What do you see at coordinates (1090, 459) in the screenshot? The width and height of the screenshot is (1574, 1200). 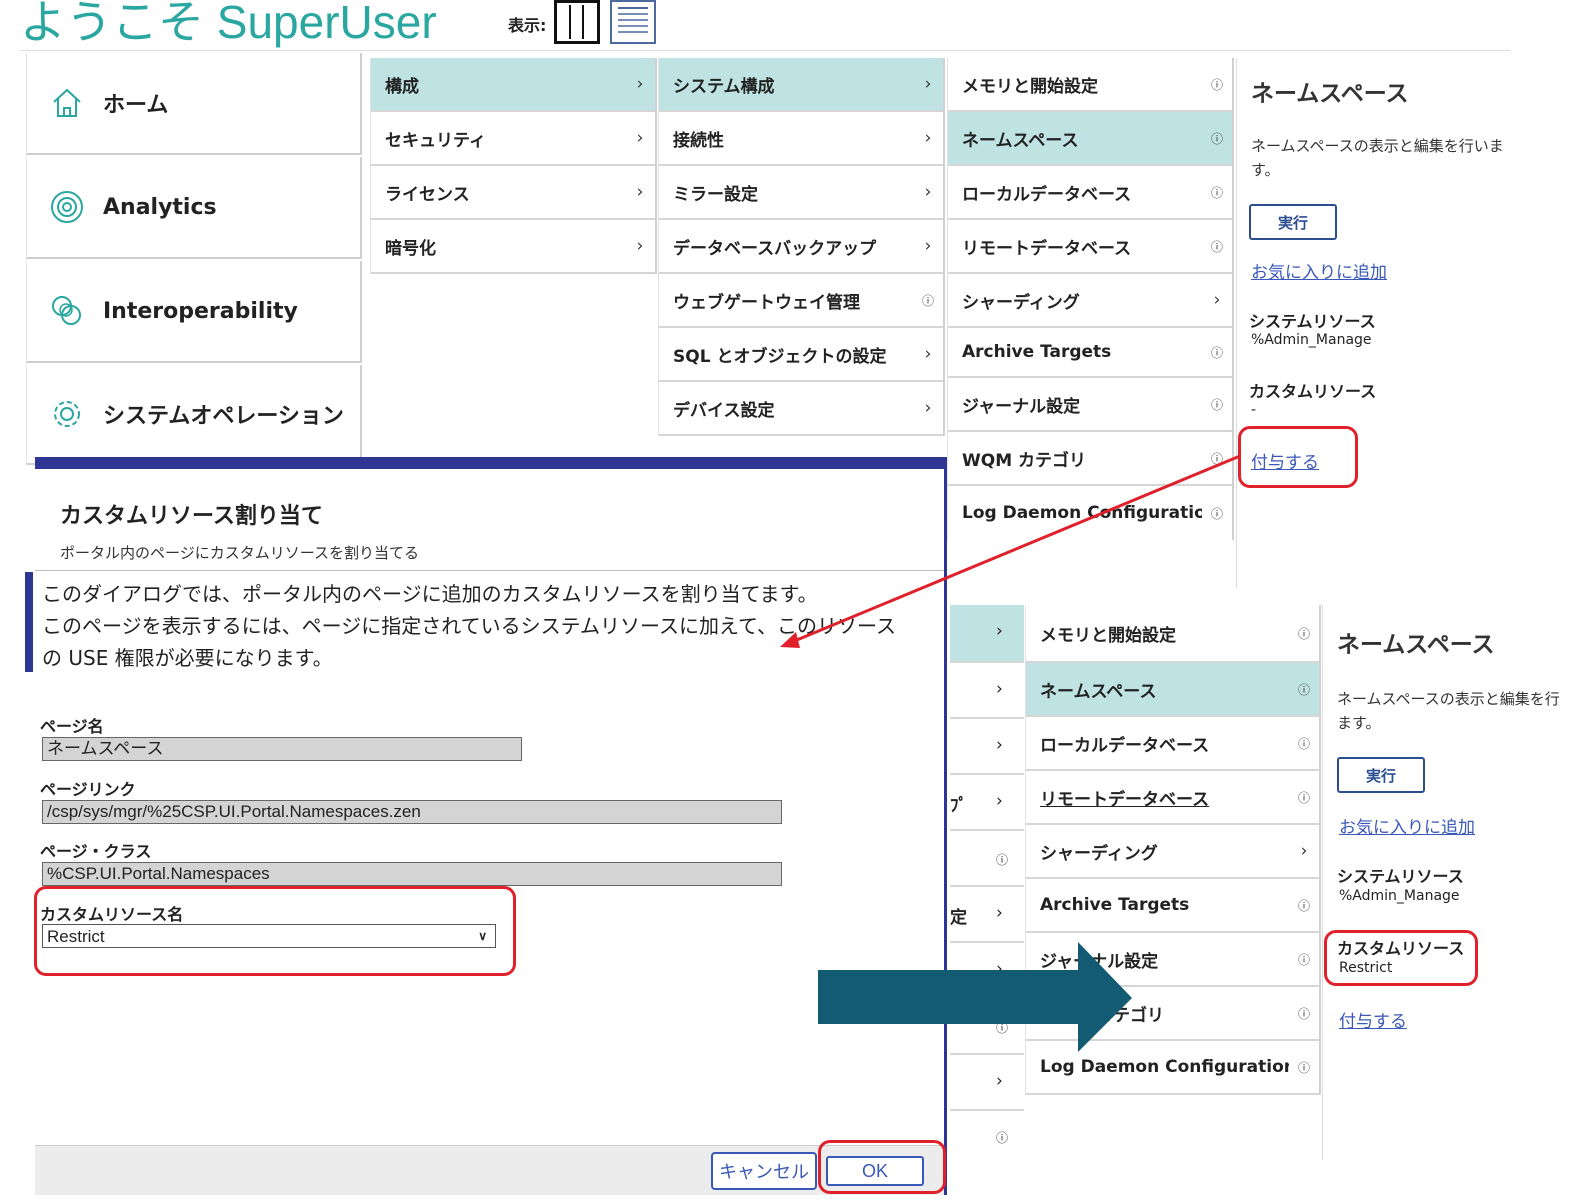 I see `col3-item-wqm: WQM カテゴリ ⓘ` at bounding box center [1090, 459].